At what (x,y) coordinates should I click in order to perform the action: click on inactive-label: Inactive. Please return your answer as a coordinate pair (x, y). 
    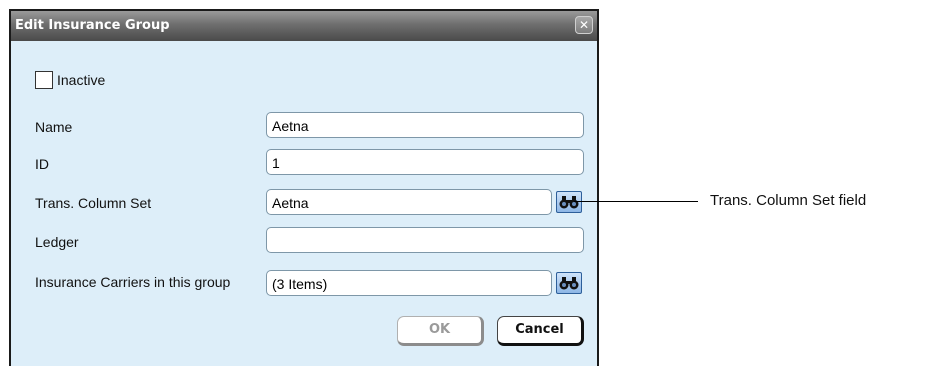
    Looking at the image, I should click on (81, 80).